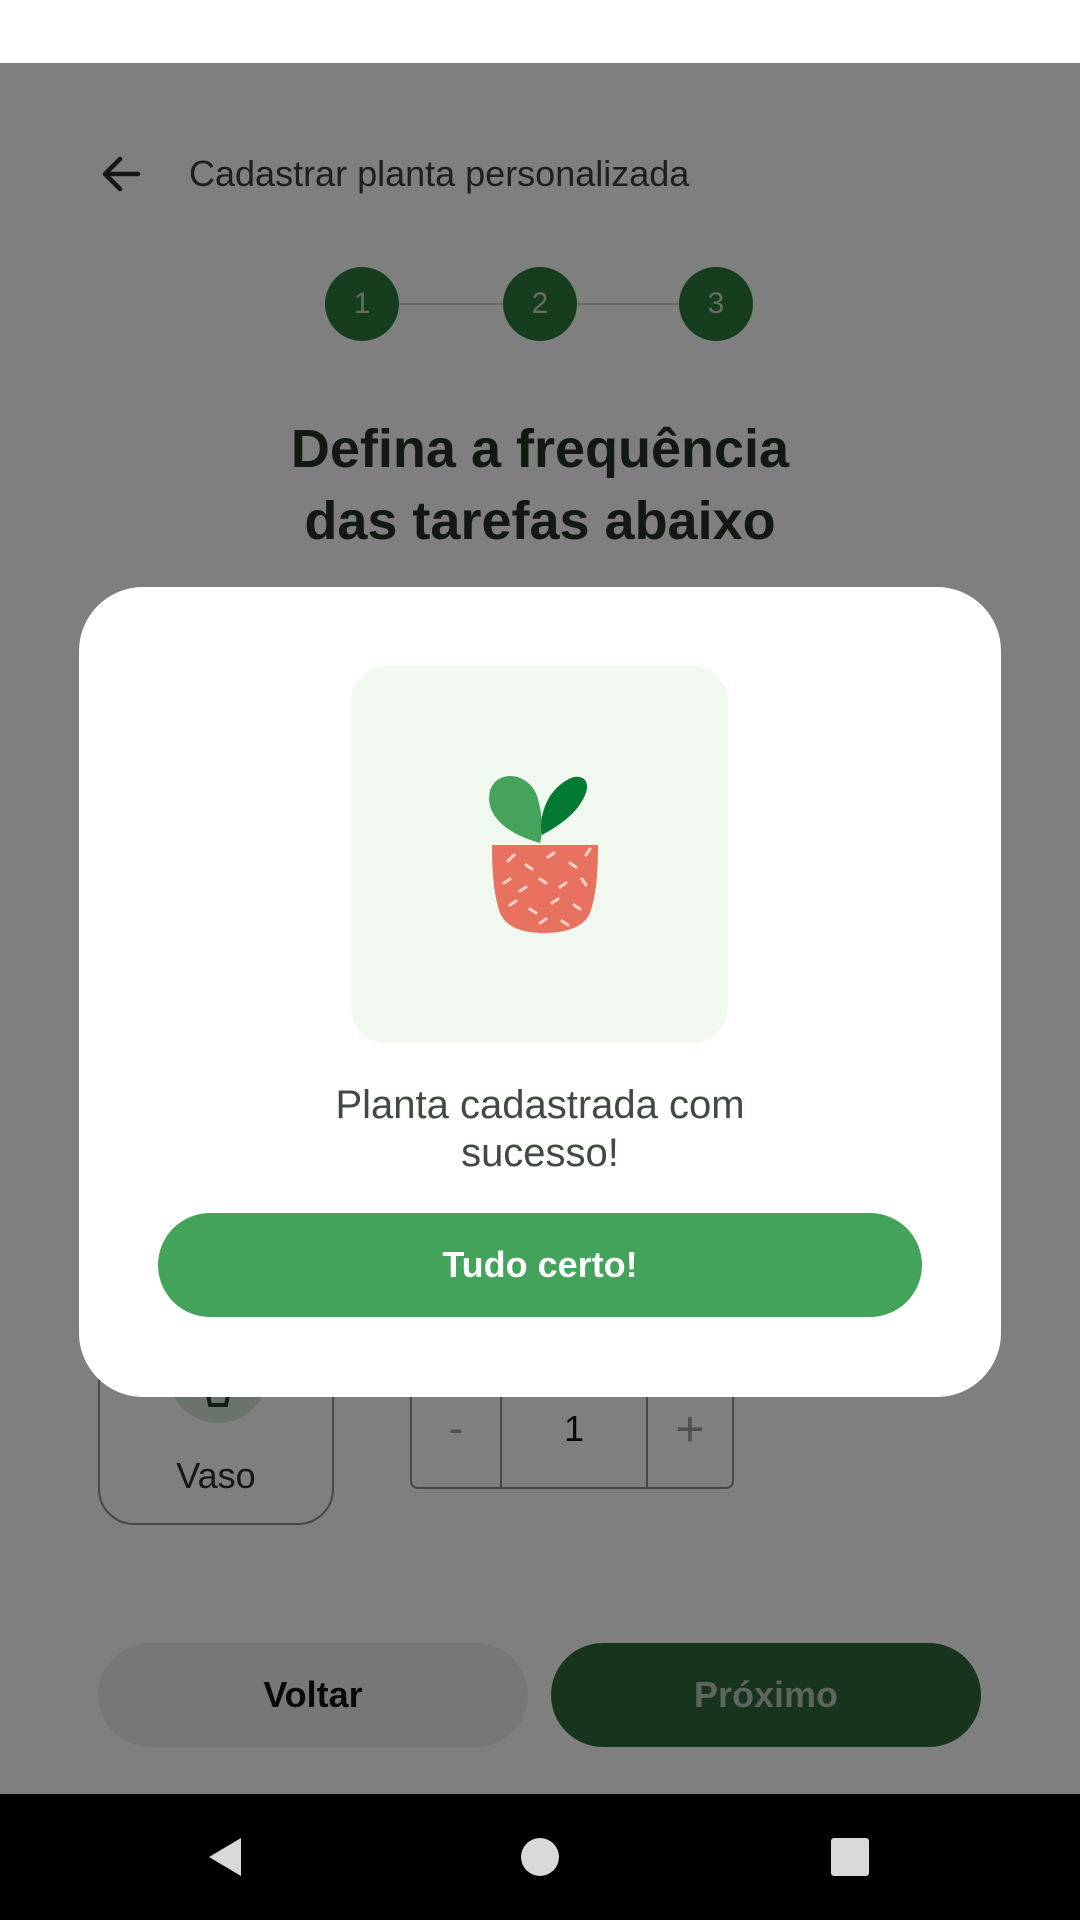  Describe the element at coordinates (540, 1153) in the screenshot. I see `success-message-line-2: sucesso!` at that location.